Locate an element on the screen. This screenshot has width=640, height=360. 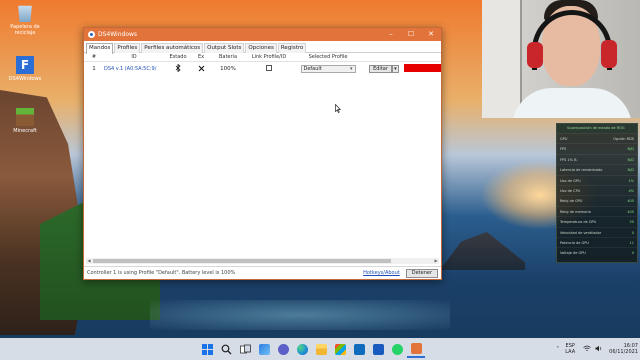
perf-label: FPS 1% B. is located at coordinates (569, 159).